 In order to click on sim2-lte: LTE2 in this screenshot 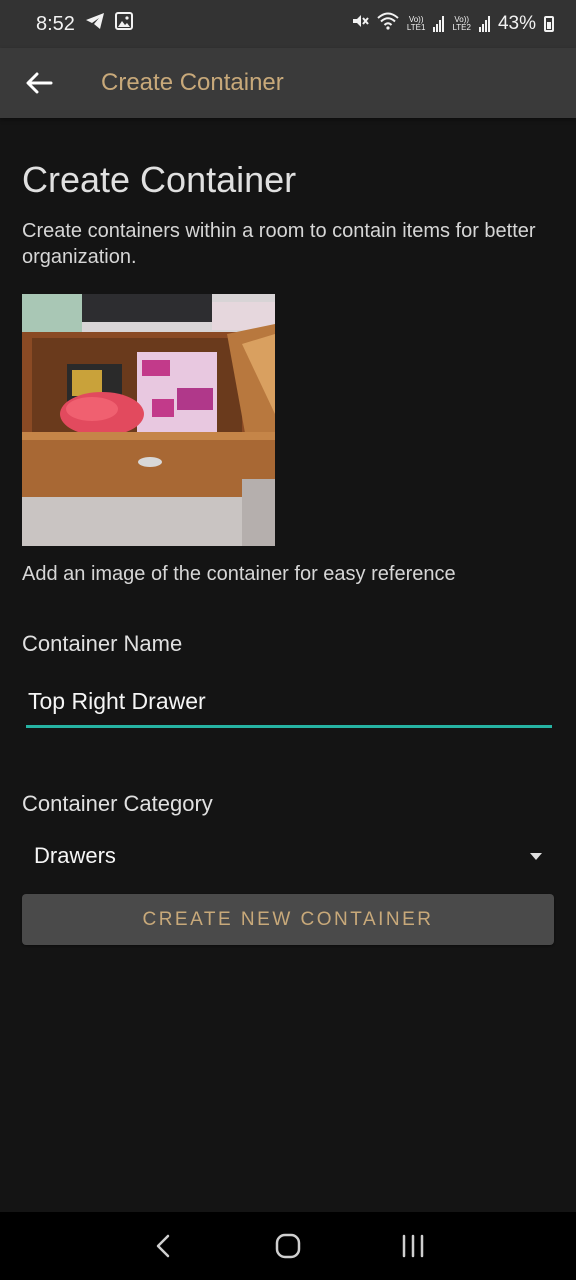, I will do `click(461, 27)`.